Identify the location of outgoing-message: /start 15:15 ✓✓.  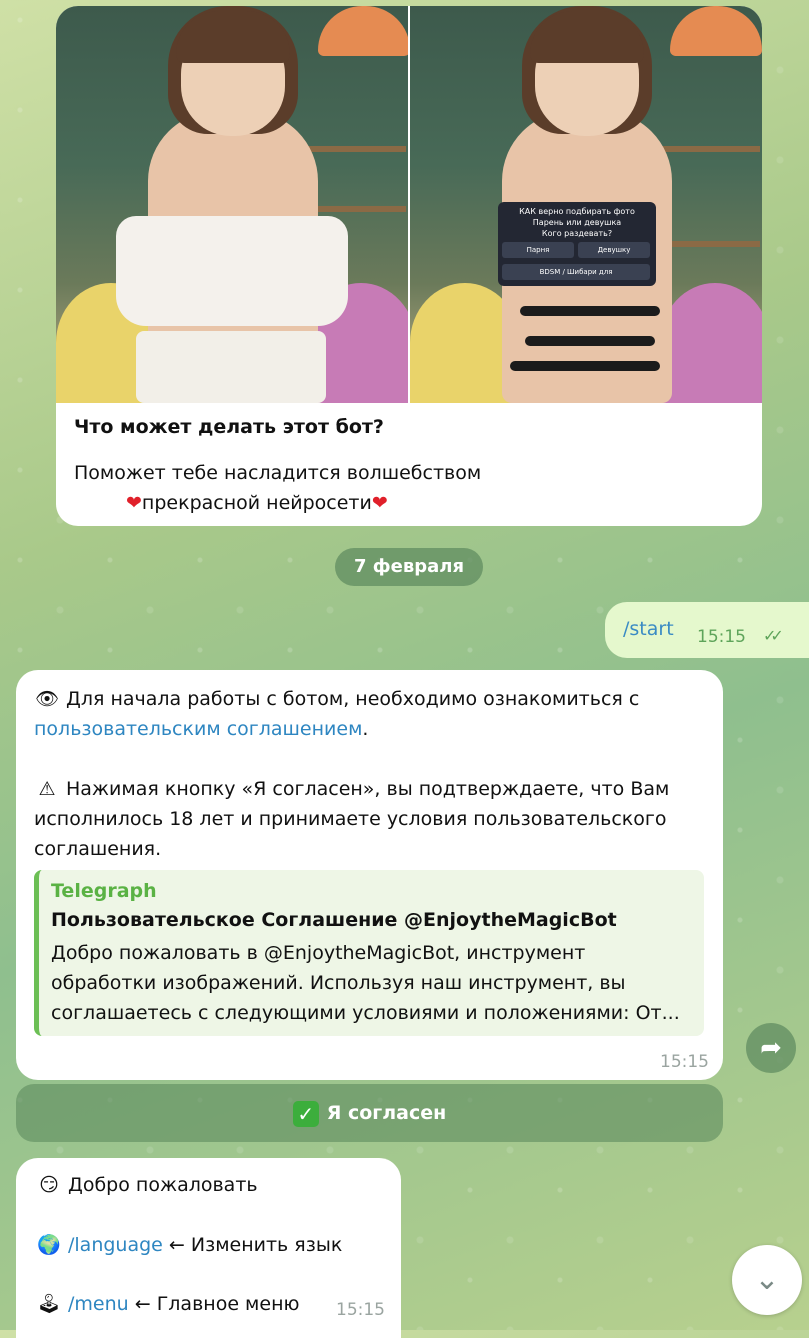
(707, 630).